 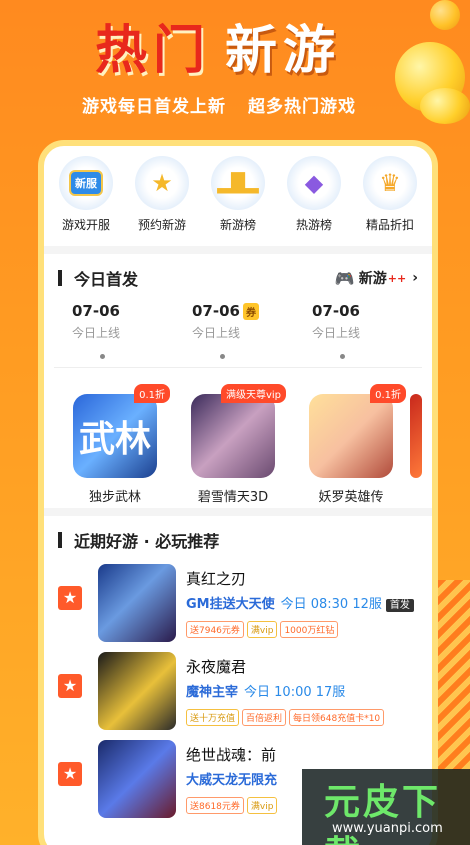 I want to click on game-card: 武林 0.1折 独步武林, so click(x=115, y=446).